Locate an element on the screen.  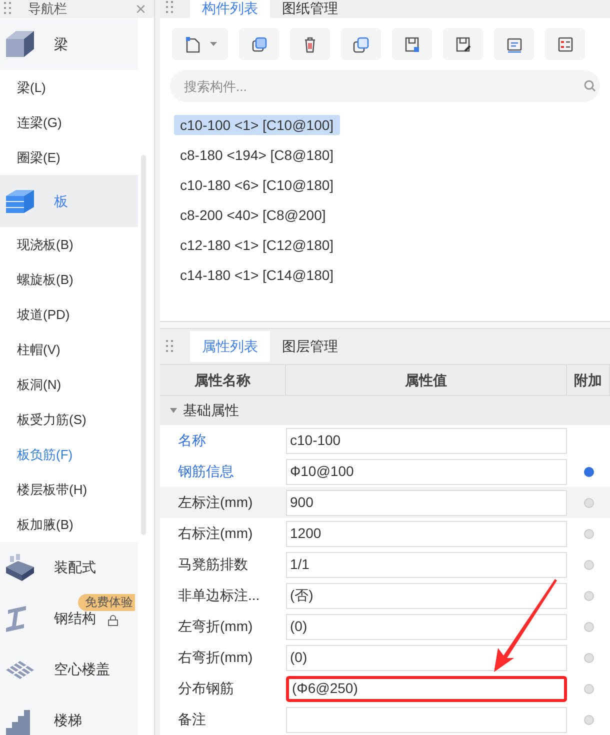
property-row: 名称 c10-100 is located at coordinates (385, 440).